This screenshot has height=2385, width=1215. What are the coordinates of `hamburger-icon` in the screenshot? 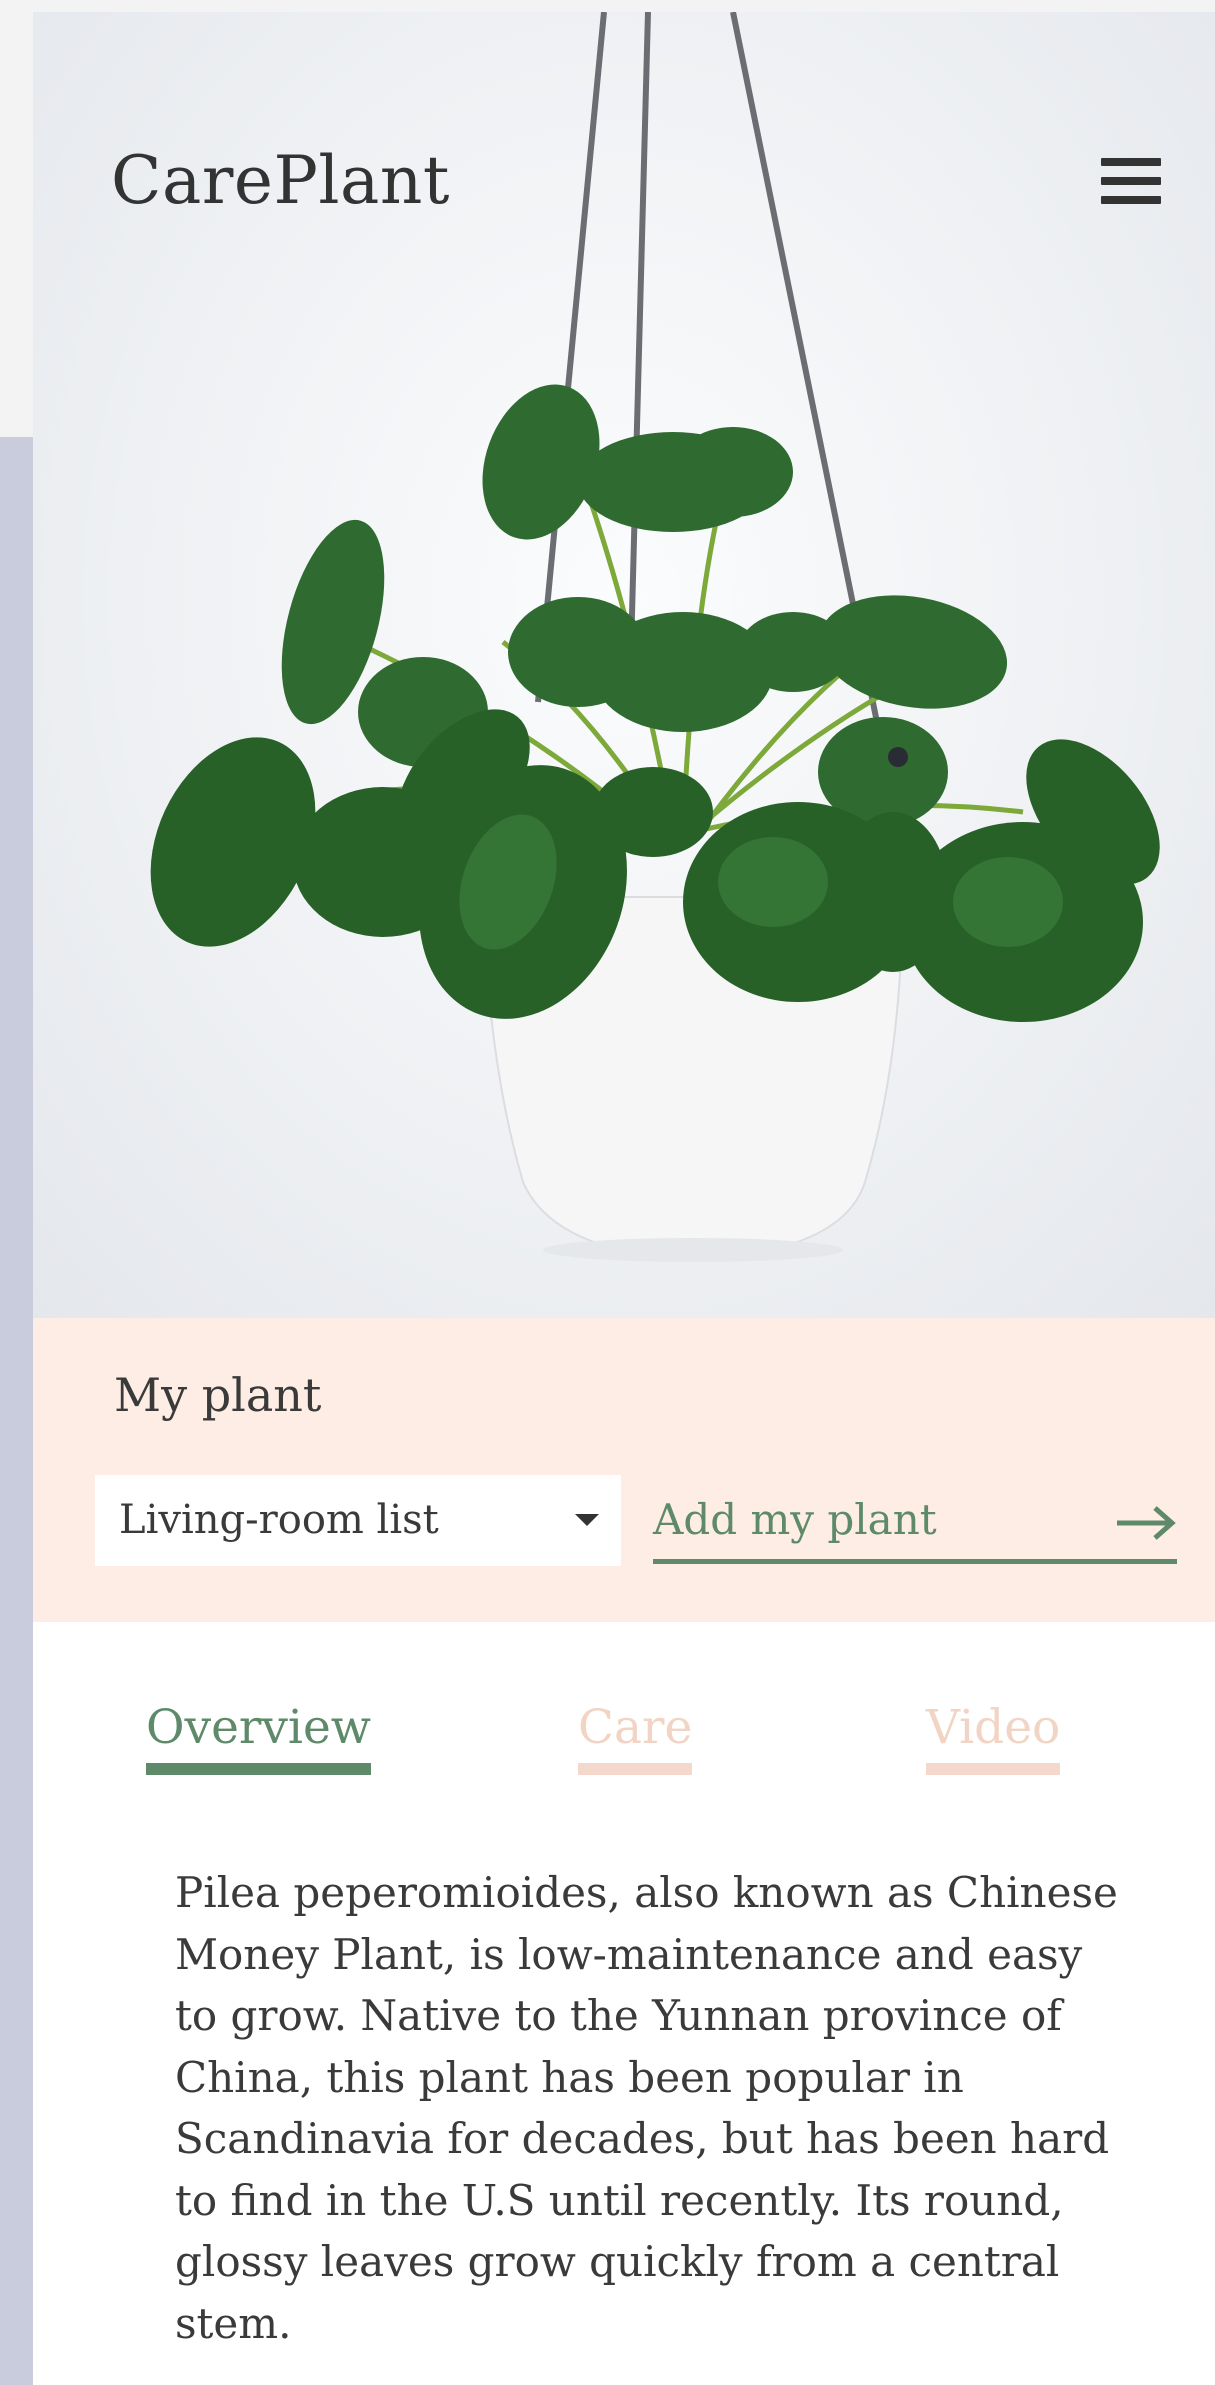 It's located at (1131, 162).